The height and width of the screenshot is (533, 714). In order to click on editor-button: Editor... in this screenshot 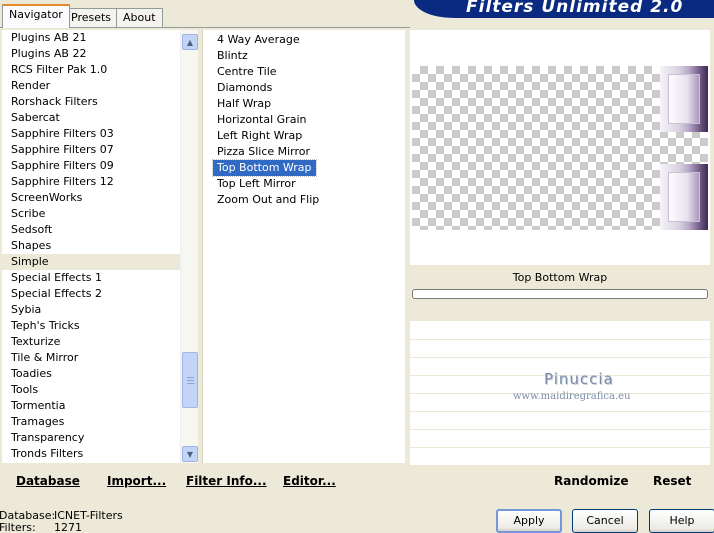, I will do `click(309, 481)`.